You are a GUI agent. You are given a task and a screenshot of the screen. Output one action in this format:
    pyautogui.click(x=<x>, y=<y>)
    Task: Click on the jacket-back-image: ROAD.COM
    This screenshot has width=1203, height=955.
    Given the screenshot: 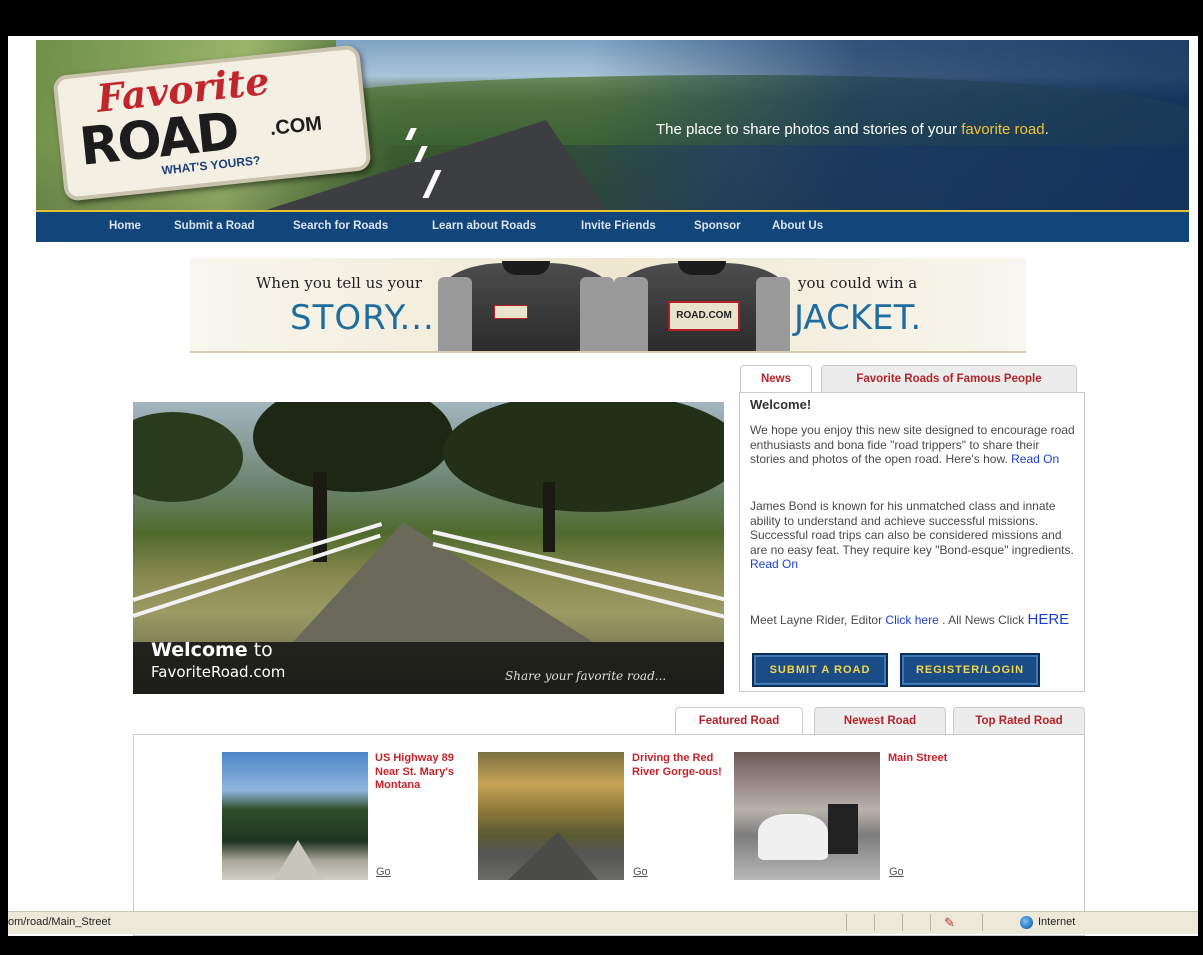 What is the action you would take?
    pyautogui.click(x=702, y=306)
    